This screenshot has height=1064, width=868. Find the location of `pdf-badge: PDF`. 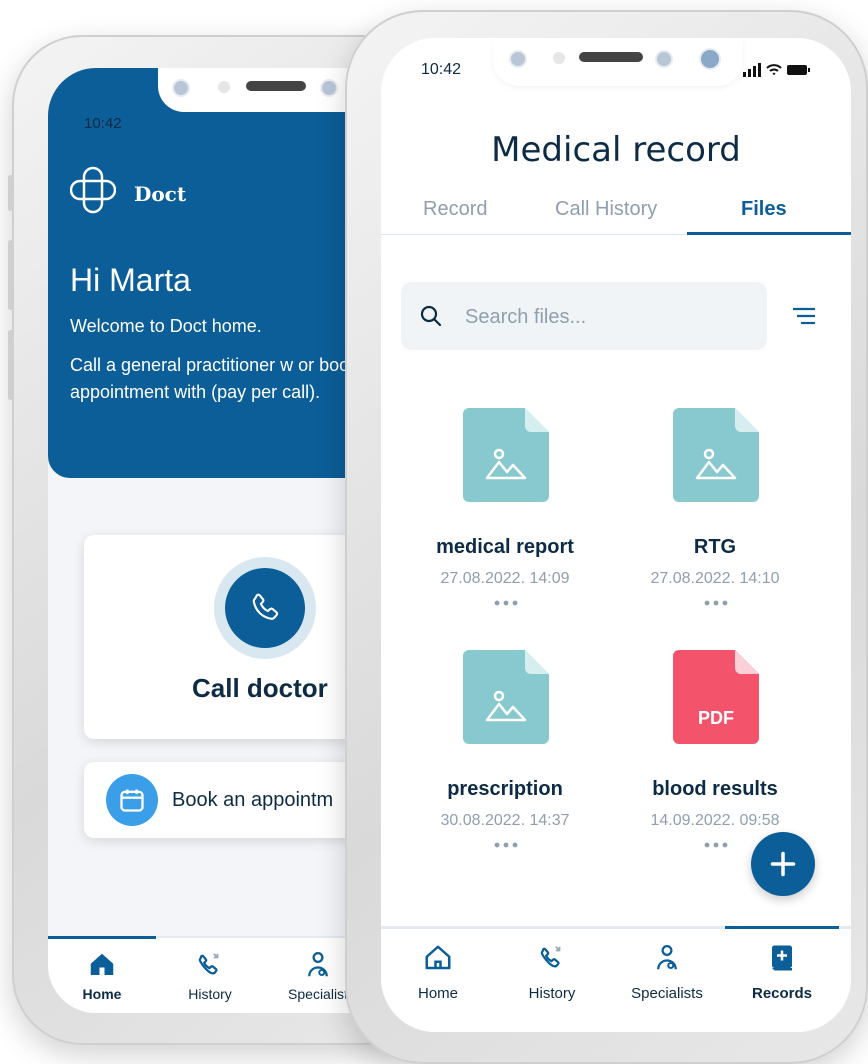

pdf-badge: PDF is located at coordinates (716, 718).